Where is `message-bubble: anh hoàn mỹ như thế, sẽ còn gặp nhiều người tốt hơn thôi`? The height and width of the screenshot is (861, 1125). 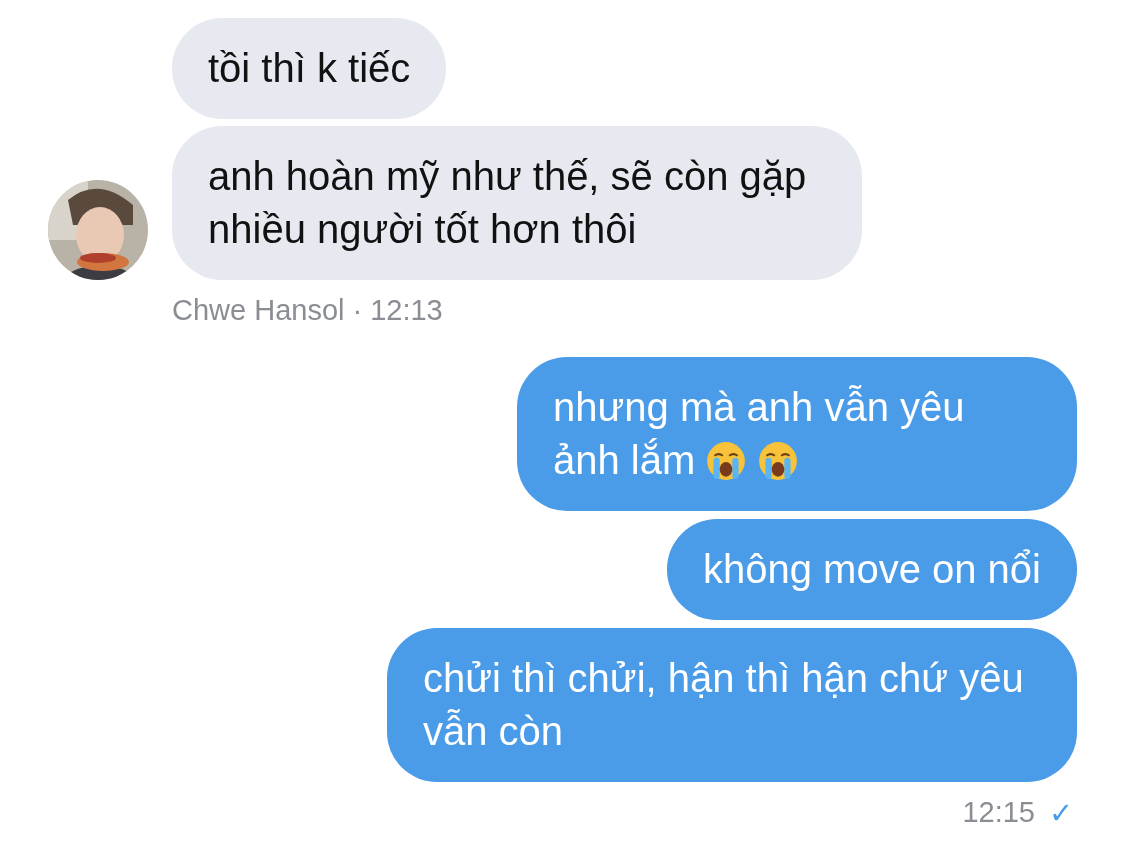 message-bubble: anh hoàn mỹ như thế, sẽ còn gặp nhiều người tốt hơn thôi is located at coordinates (517, 203).